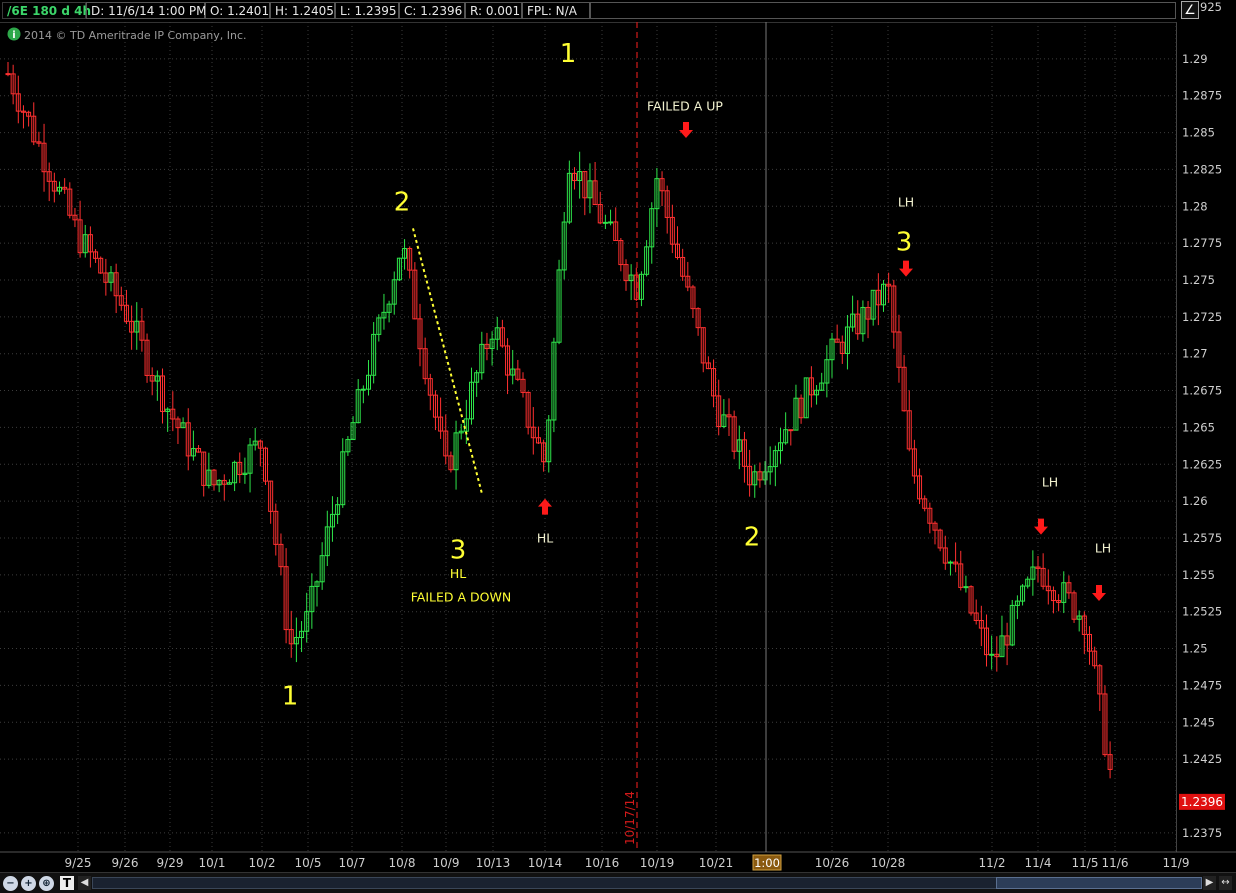  What do you see at coordinates (545, 863) in the screenshot?
I see `date-tick-label: 10/14` at bounding box center [545, 863].